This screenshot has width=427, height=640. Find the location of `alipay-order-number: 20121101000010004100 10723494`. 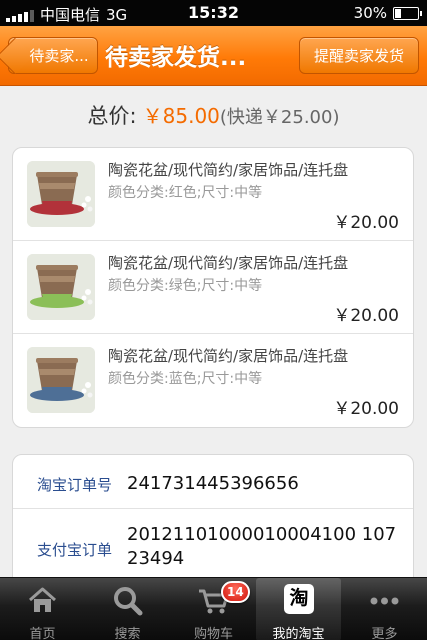

alipay-order-number: 20121101000010004100 10723494 is located at coordinates (262, 546).